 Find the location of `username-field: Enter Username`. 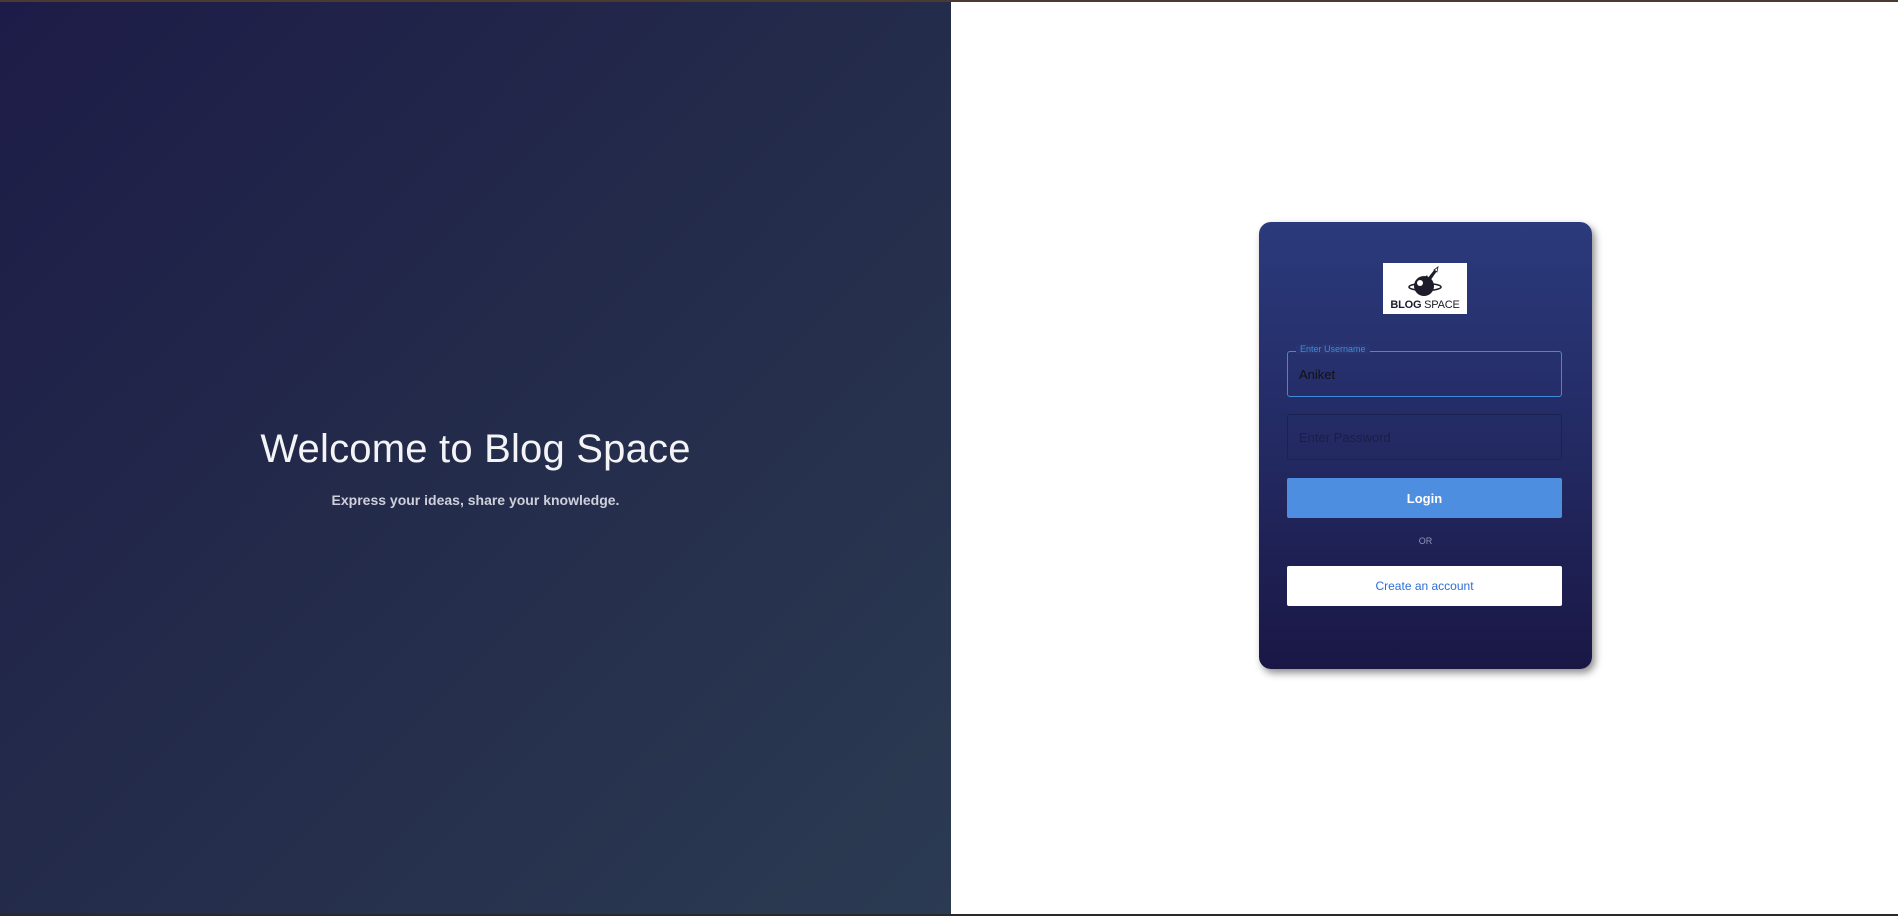

username-field: Enter Username is located at coordinates (1424, 370).